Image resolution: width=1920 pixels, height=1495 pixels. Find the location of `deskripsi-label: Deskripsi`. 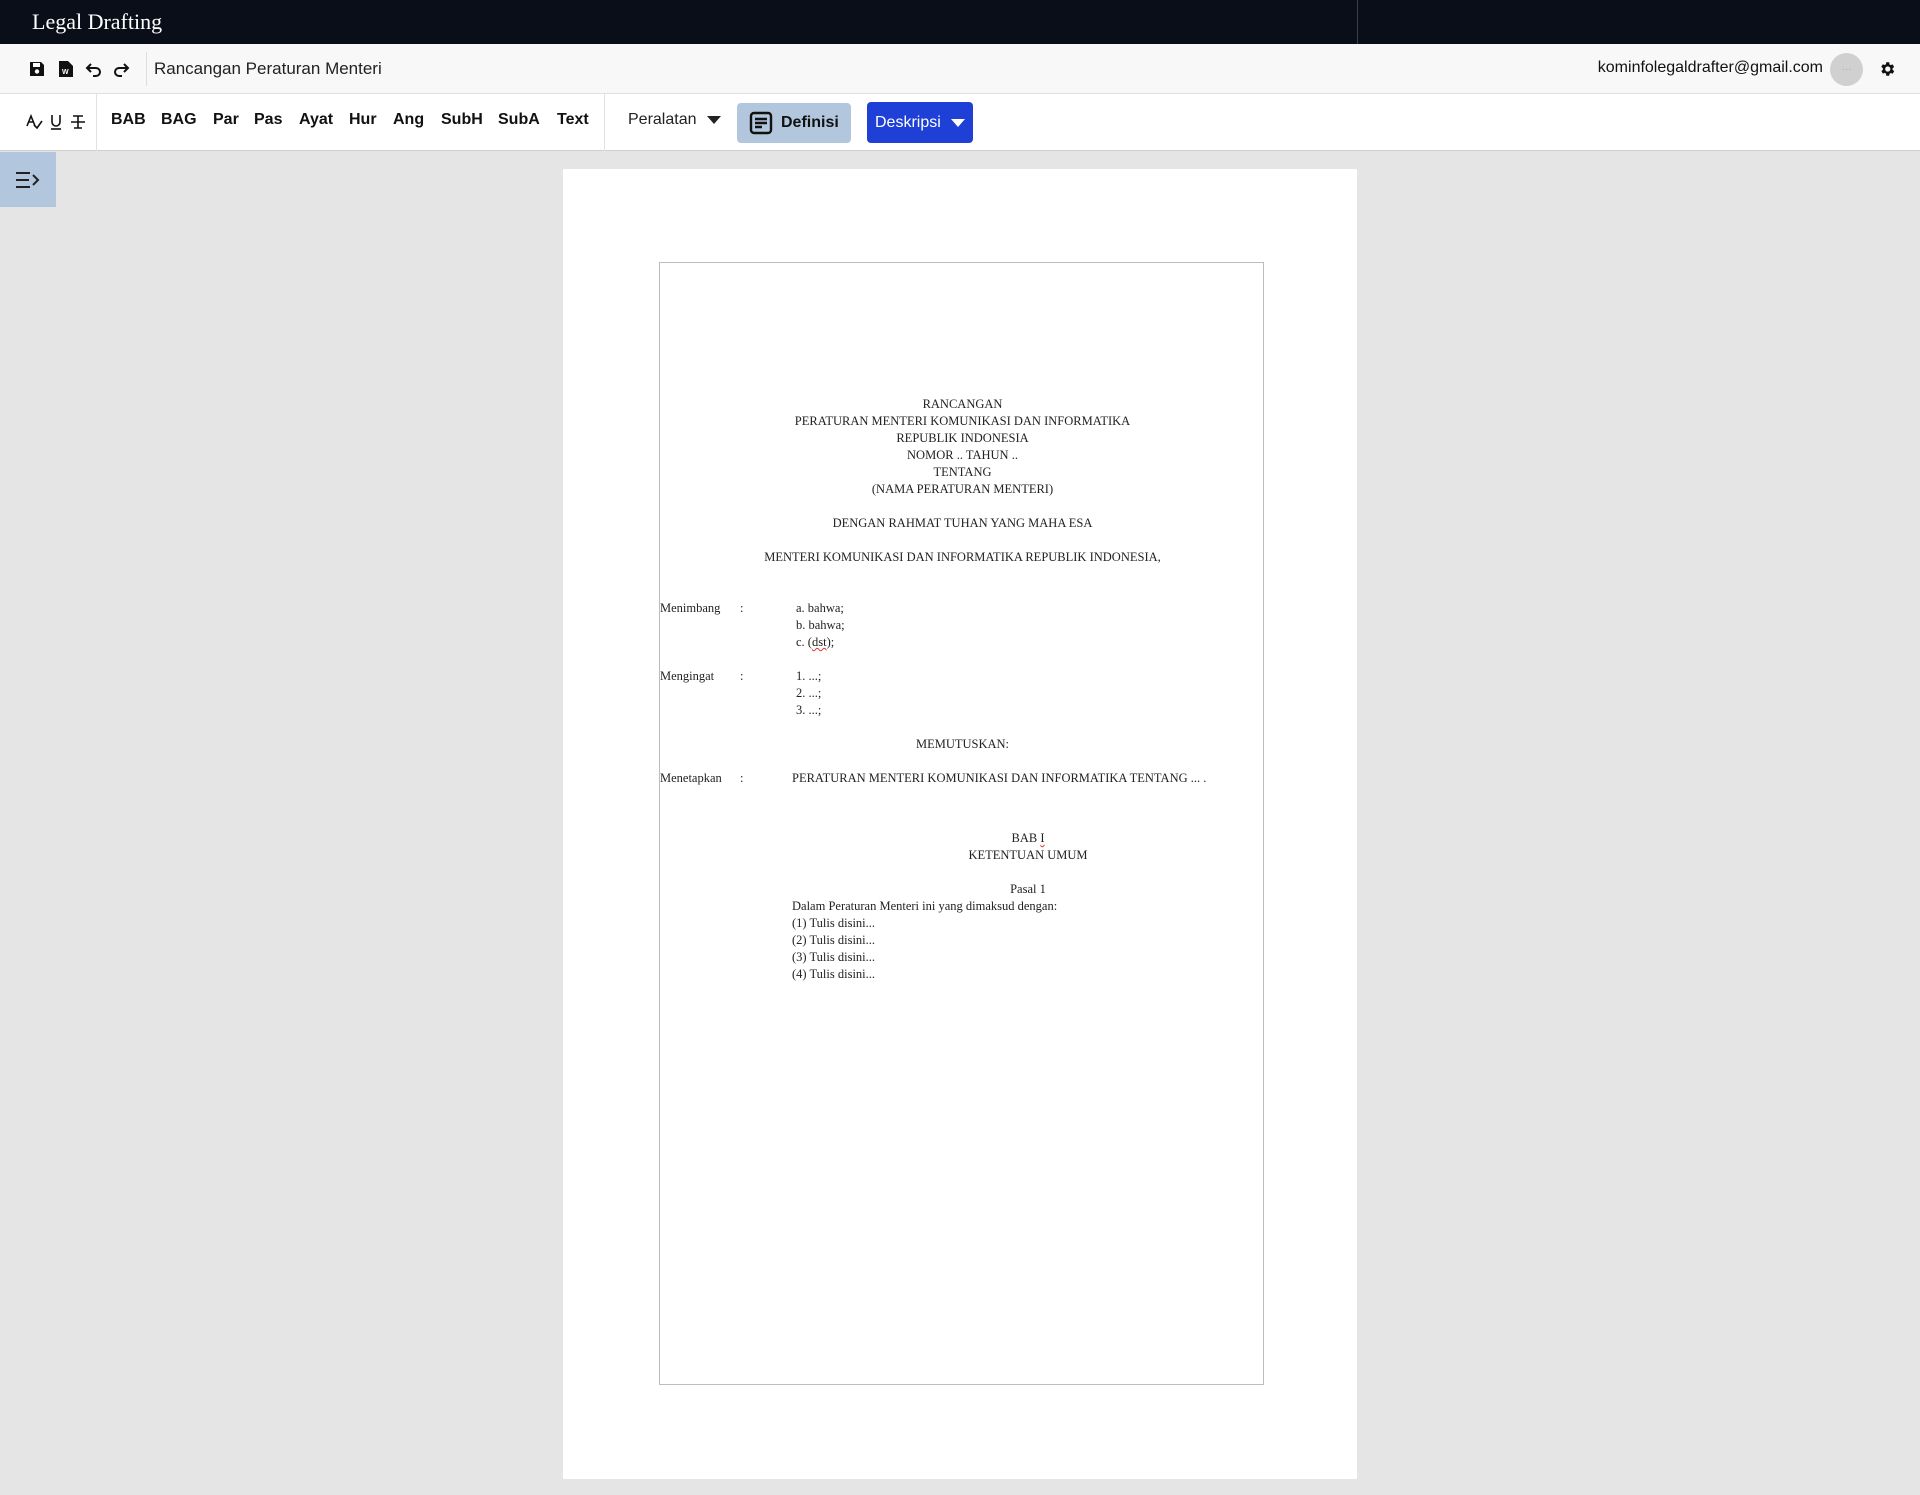

deskripsi-label: Deskripsi is located at coordinates (908, 122).